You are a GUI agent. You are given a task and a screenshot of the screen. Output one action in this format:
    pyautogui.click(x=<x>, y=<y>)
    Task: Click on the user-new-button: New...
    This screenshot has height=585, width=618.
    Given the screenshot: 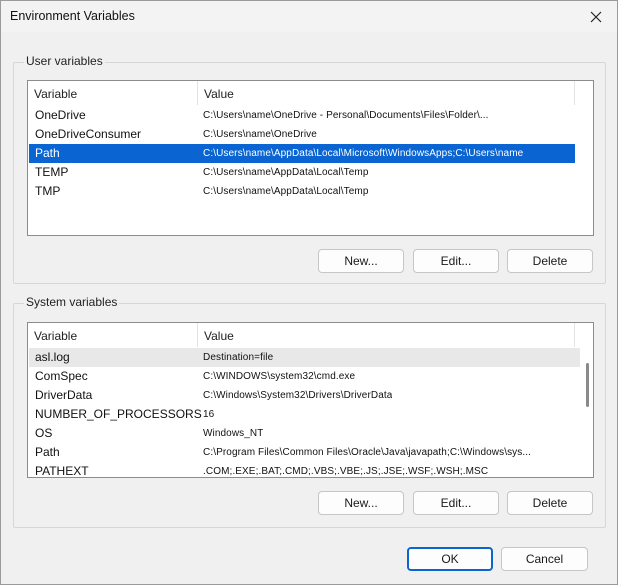 What is the action you would take?
    pyautogui.click(x=361, y=261)
    